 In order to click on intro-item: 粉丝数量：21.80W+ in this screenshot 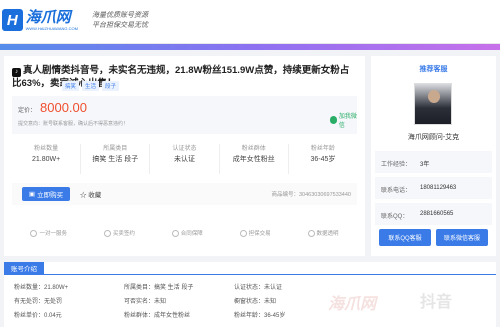, I will do `click(41, 288)`.